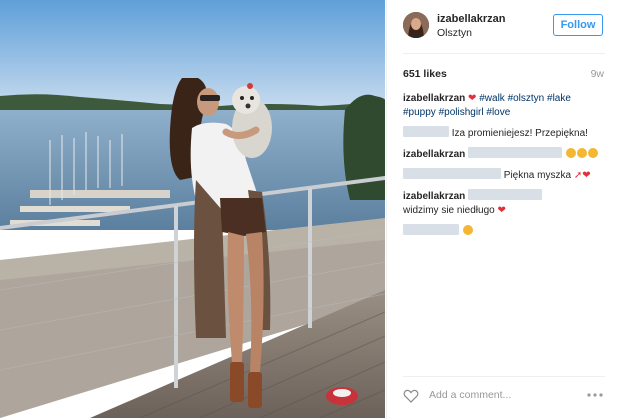  What do you see at coordinates (525, 98) in the screenshot?
I see `caption-hashtags-1: #walk #olsztyn #lake` at bounding box center [525, 98].